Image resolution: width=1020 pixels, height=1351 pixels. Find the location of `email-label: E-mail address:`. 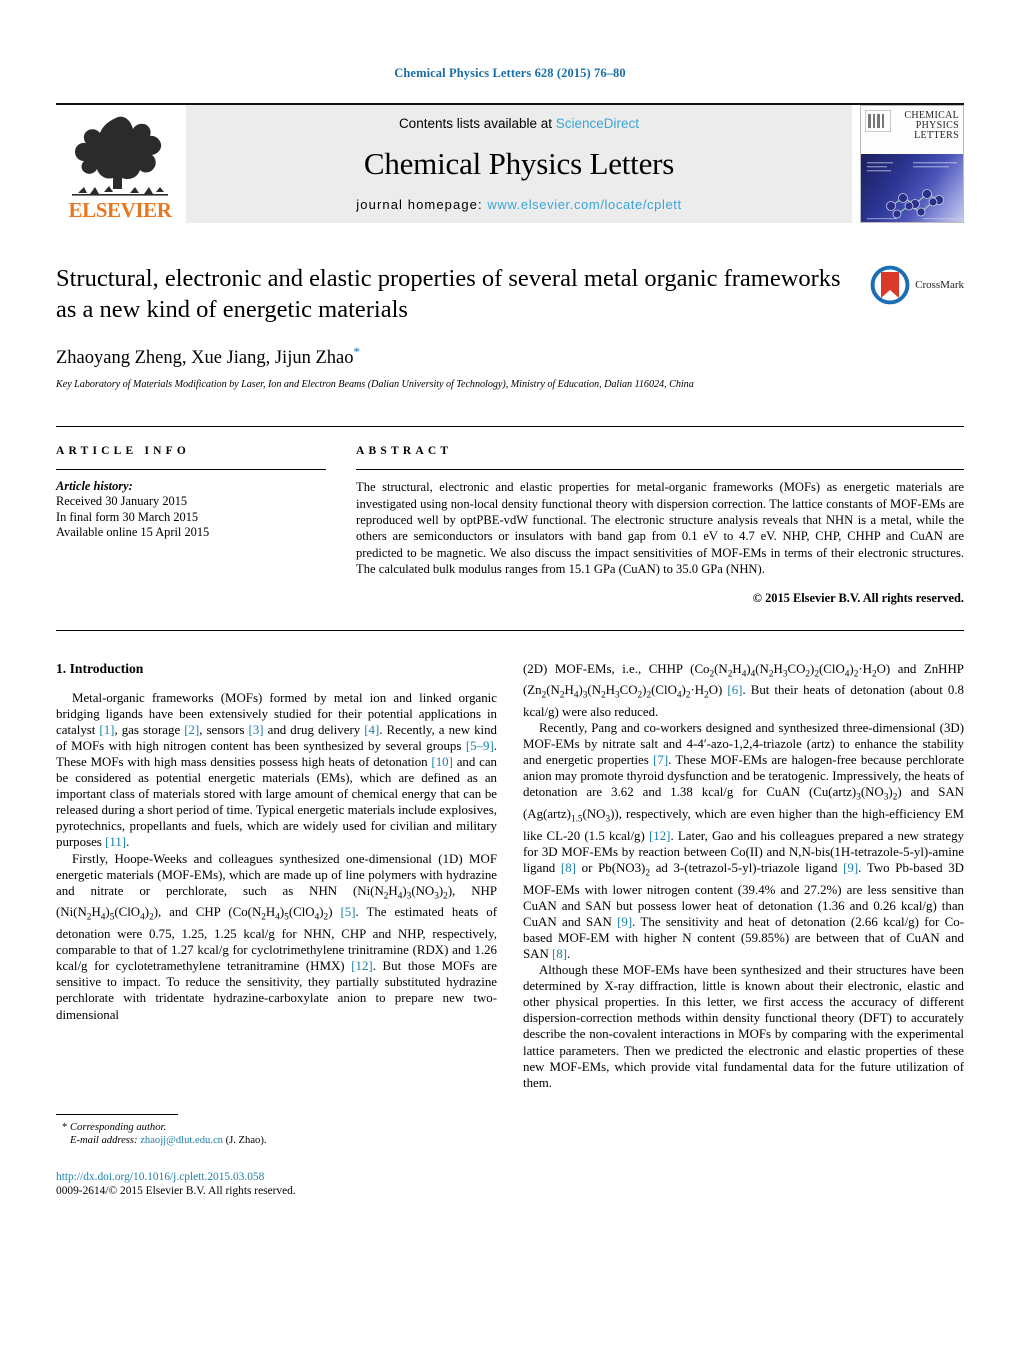

email-label: E-mail address: is located at coordinates (104, 1141).